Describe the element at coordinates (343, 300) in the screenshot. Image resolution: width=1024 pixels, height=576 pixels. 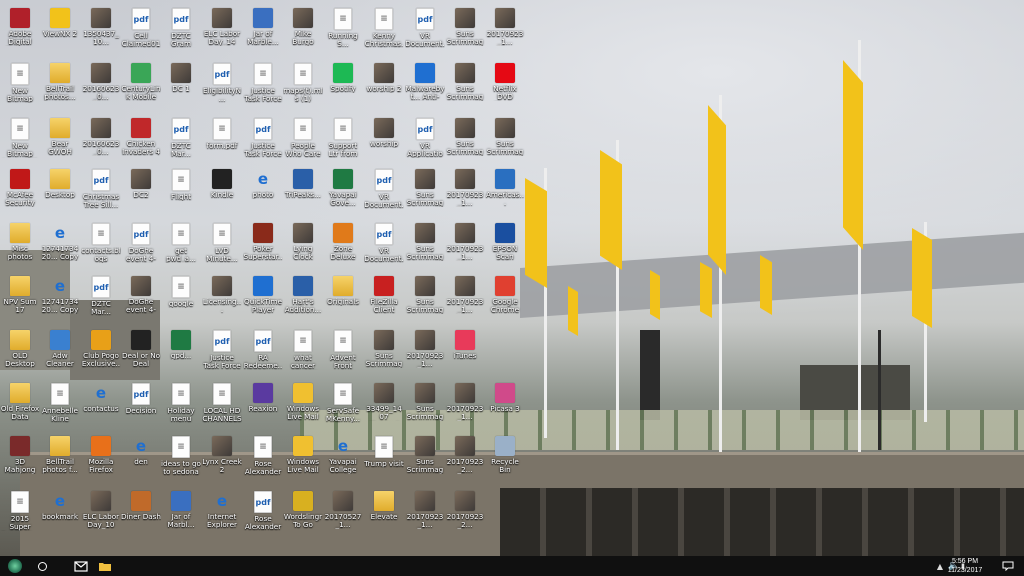
I see `desktop-icon: Originals` at that location.